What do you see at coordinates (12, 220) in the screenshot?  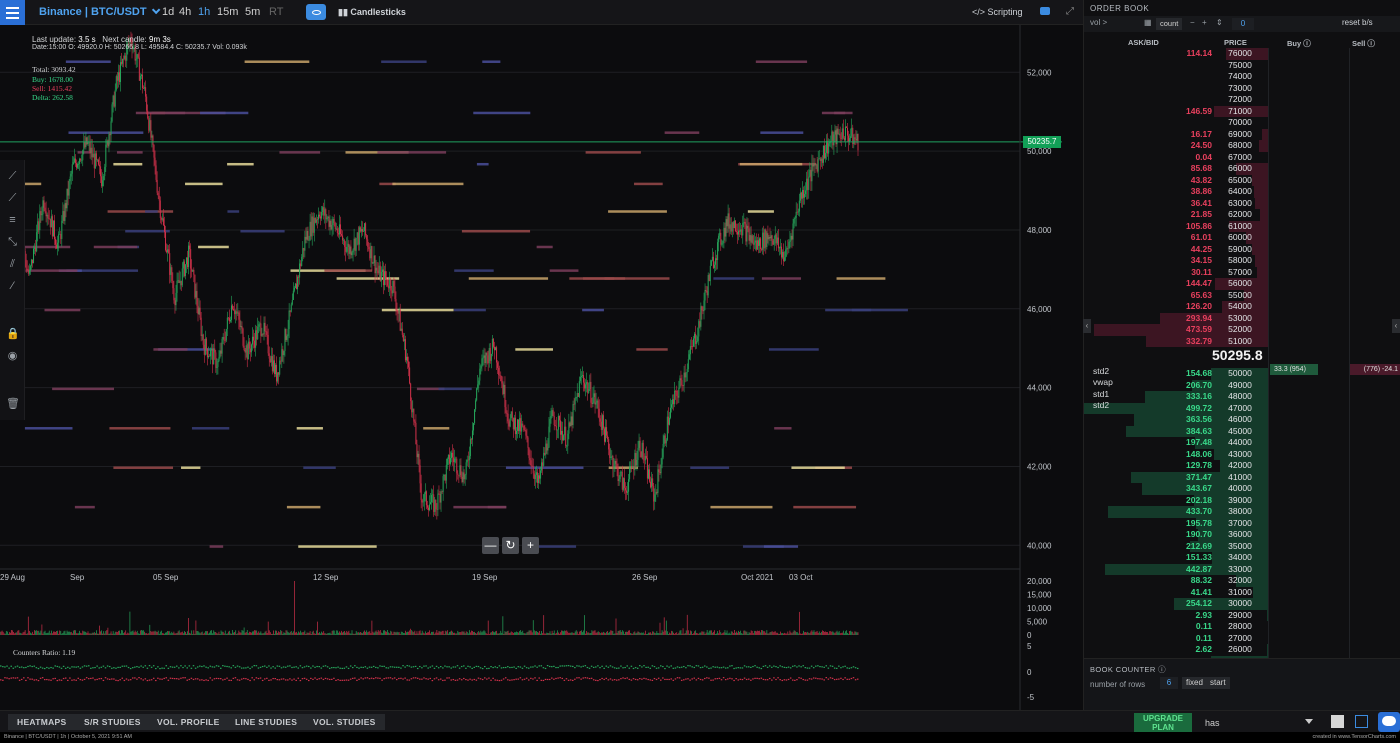 I see `horizontal-lines-icon: ≡` at bounding box center [12, 220].